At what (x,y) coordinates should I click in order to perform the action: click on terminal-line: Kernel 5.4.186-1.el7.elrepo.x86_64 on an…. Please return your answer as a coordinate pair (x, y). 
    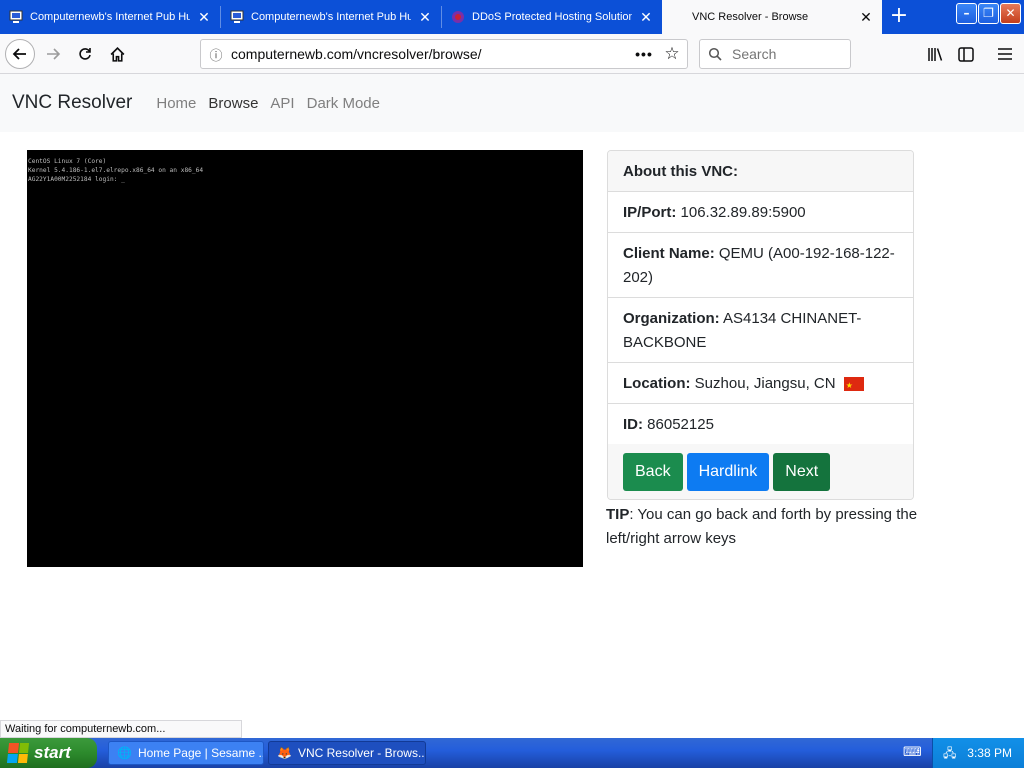
    Looking at the image, I should click on (116, 170).